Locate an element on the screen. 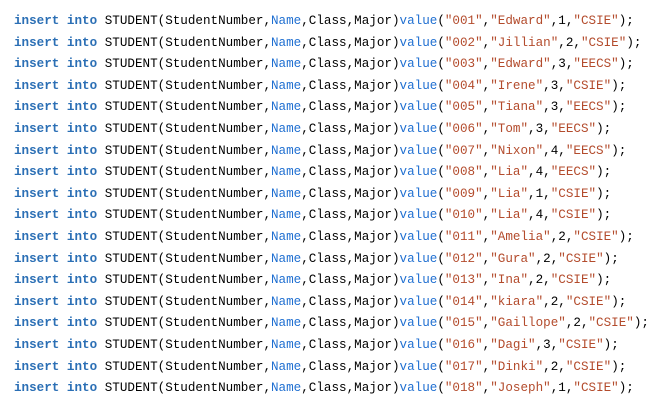 Image resolution: width=661 pixels, height=416 pixels. string-major: "EECS" is located at coordinates (588, 107).